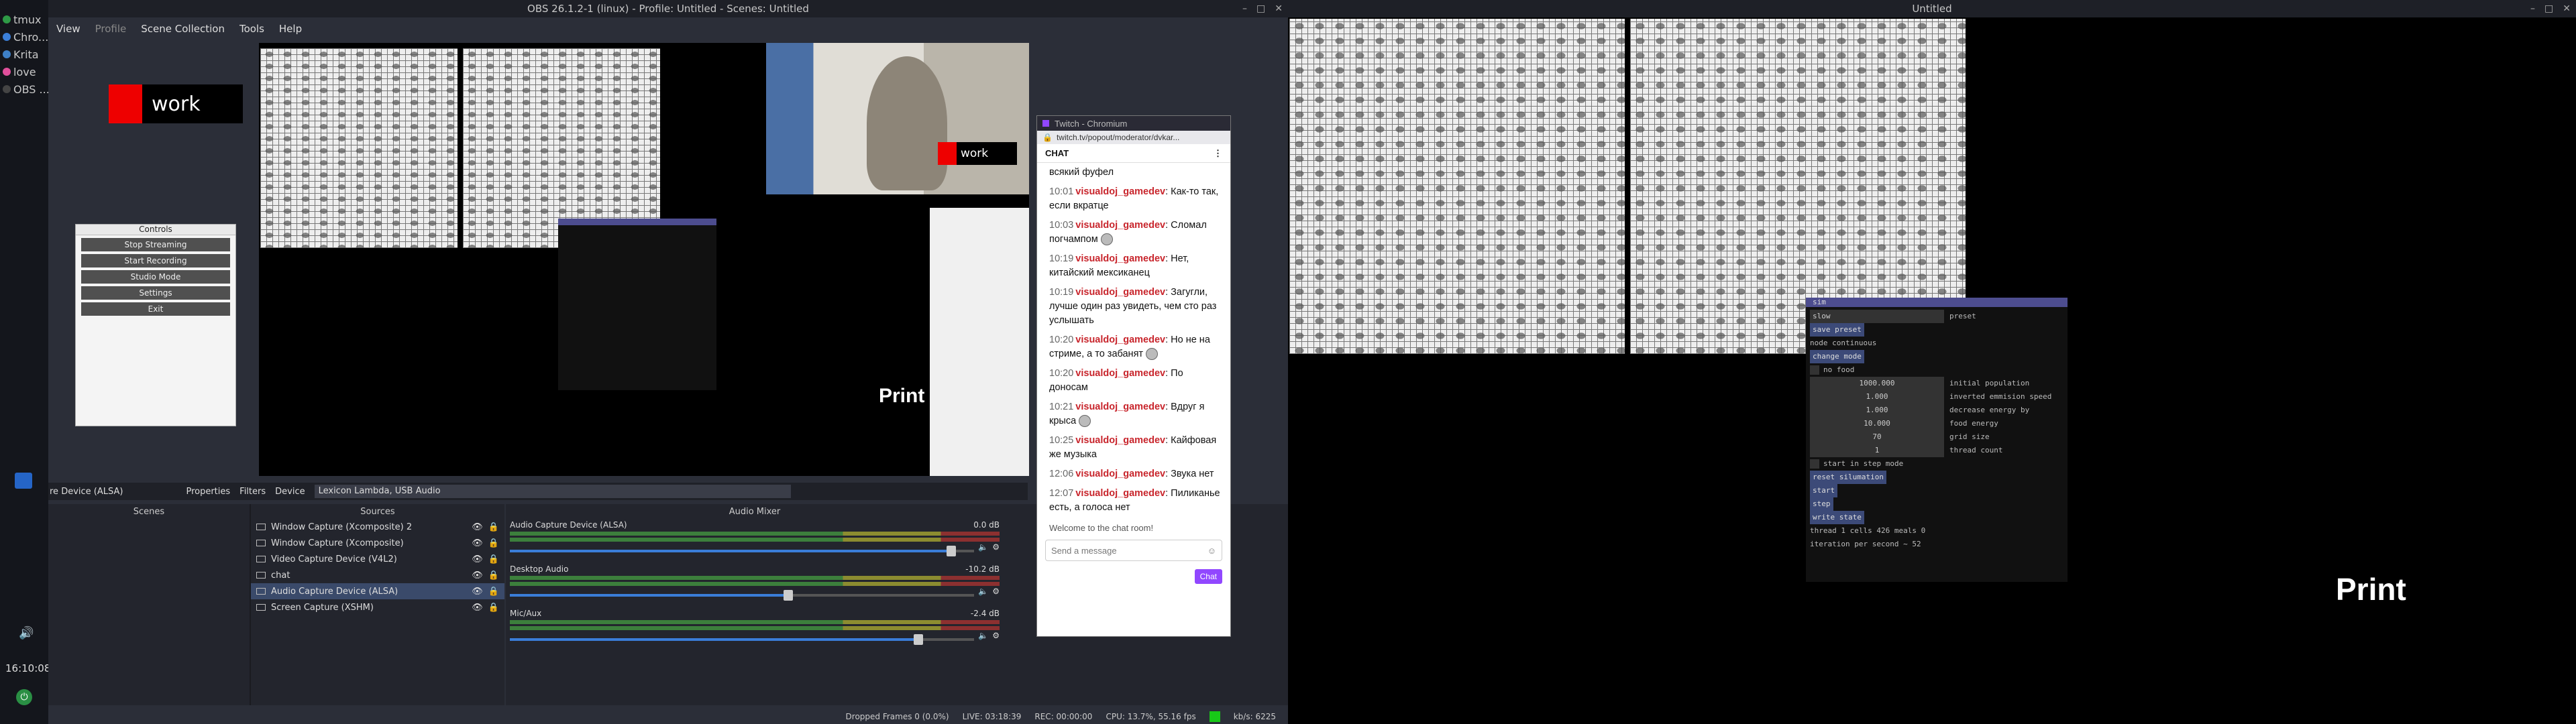  Describe the element at coordinates (2532, 8) in the screenshot. I see `right-minimize-icon: –` at that location.